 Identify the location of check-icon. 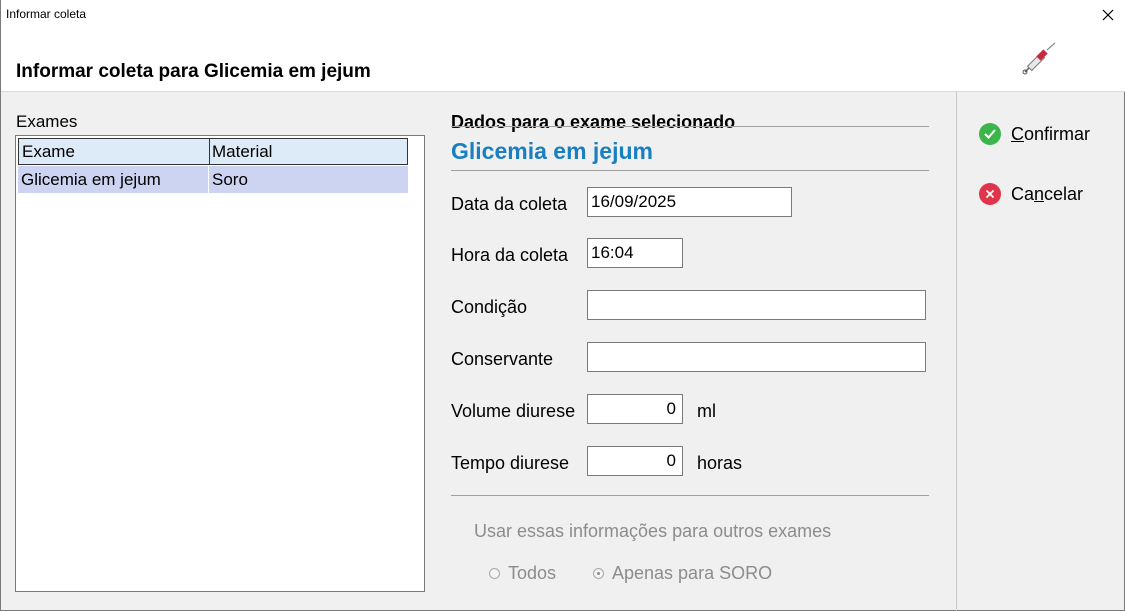
(990, 134).